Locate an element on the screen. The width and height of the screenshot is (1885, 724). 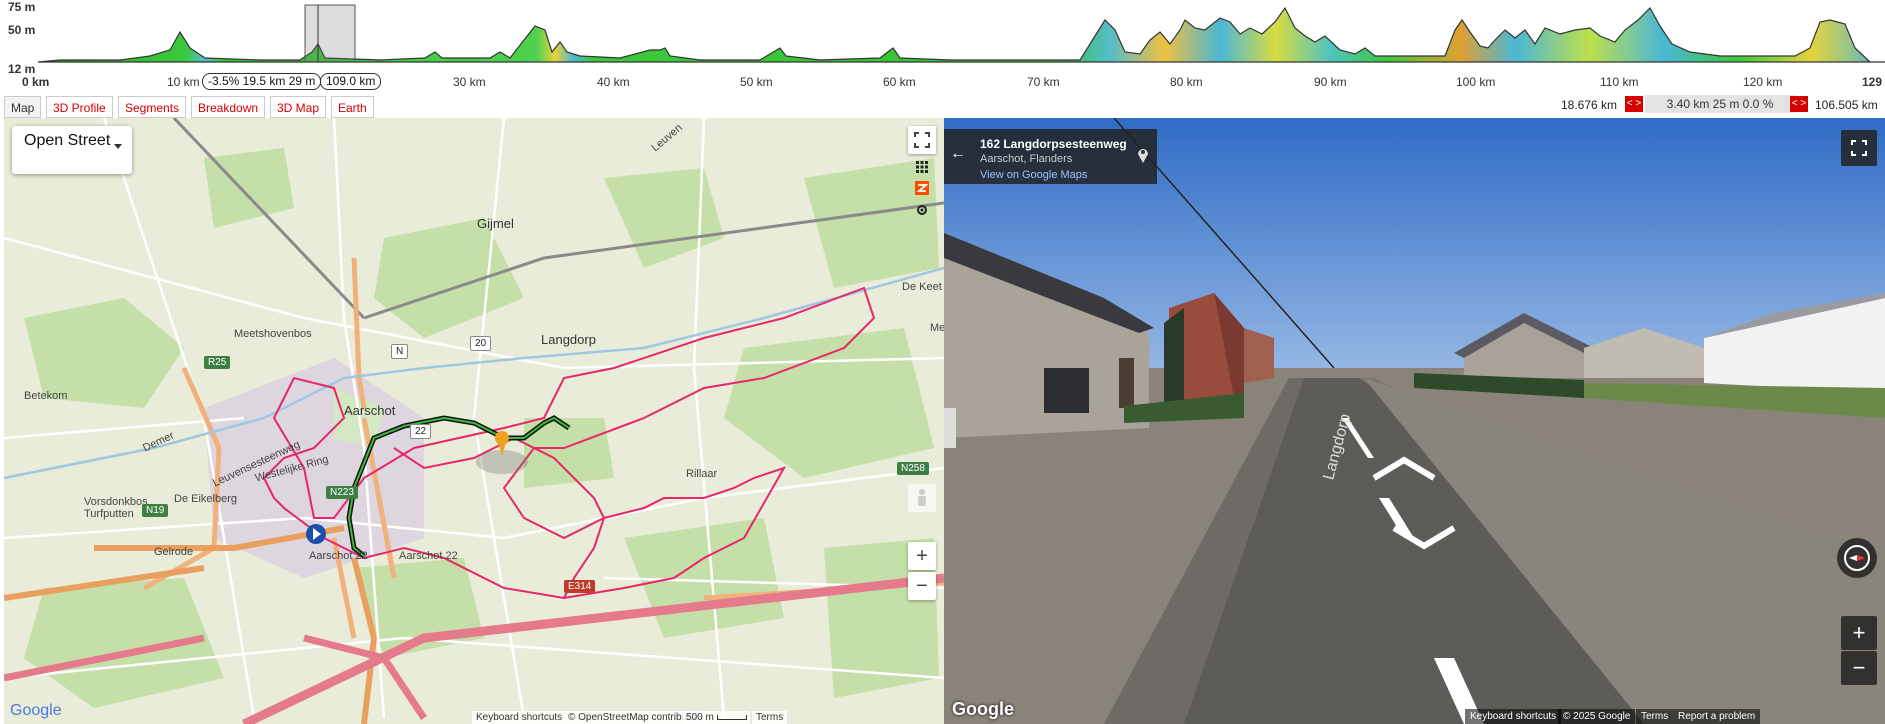
road-shield: N223 is located at coordinates (342, 492).